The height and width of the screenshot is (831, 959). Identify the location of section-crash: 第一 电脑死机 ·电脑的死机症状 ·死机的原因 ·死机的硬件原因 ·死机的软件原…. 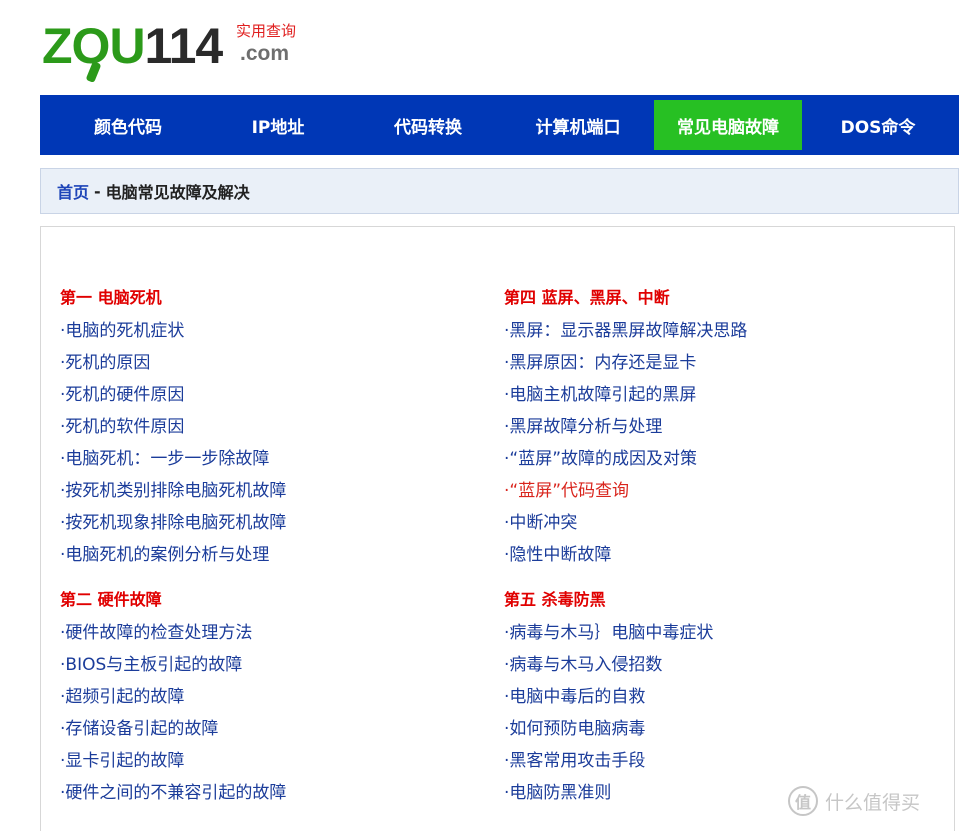
(270, 429).